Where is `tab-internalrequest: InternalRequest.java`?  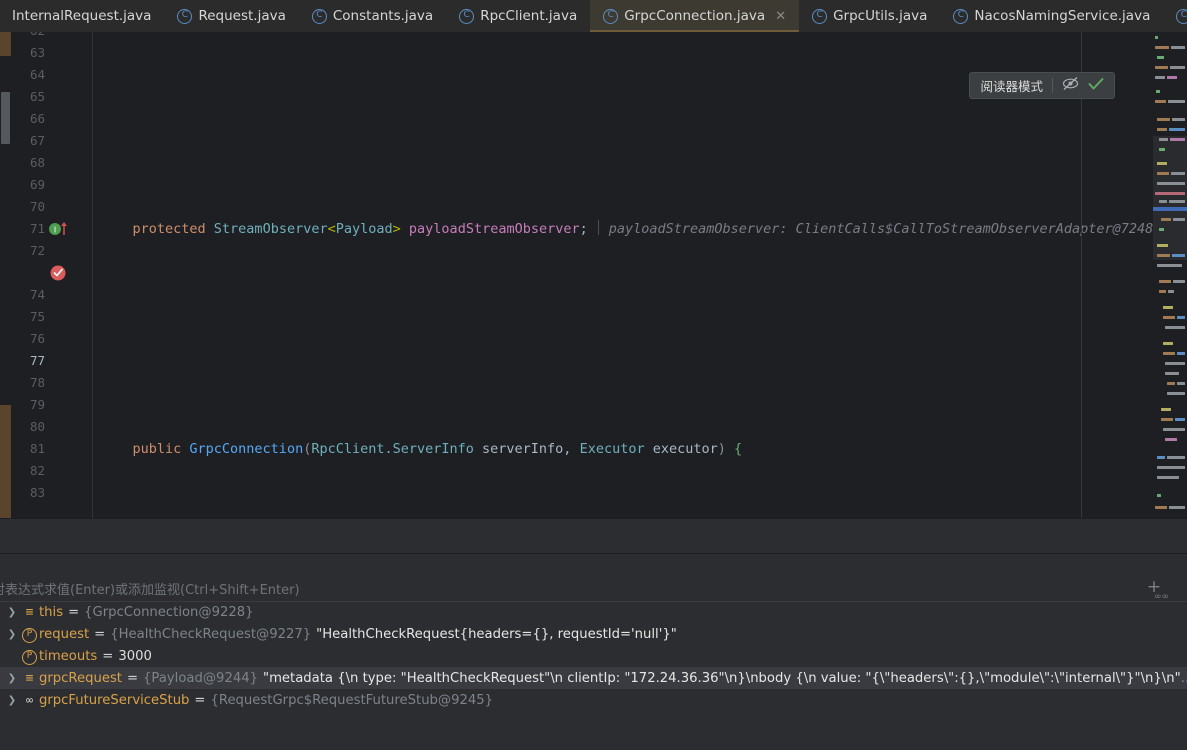 tab-internalrequest: InternalRequest.java is located at coordinates (82, 16).